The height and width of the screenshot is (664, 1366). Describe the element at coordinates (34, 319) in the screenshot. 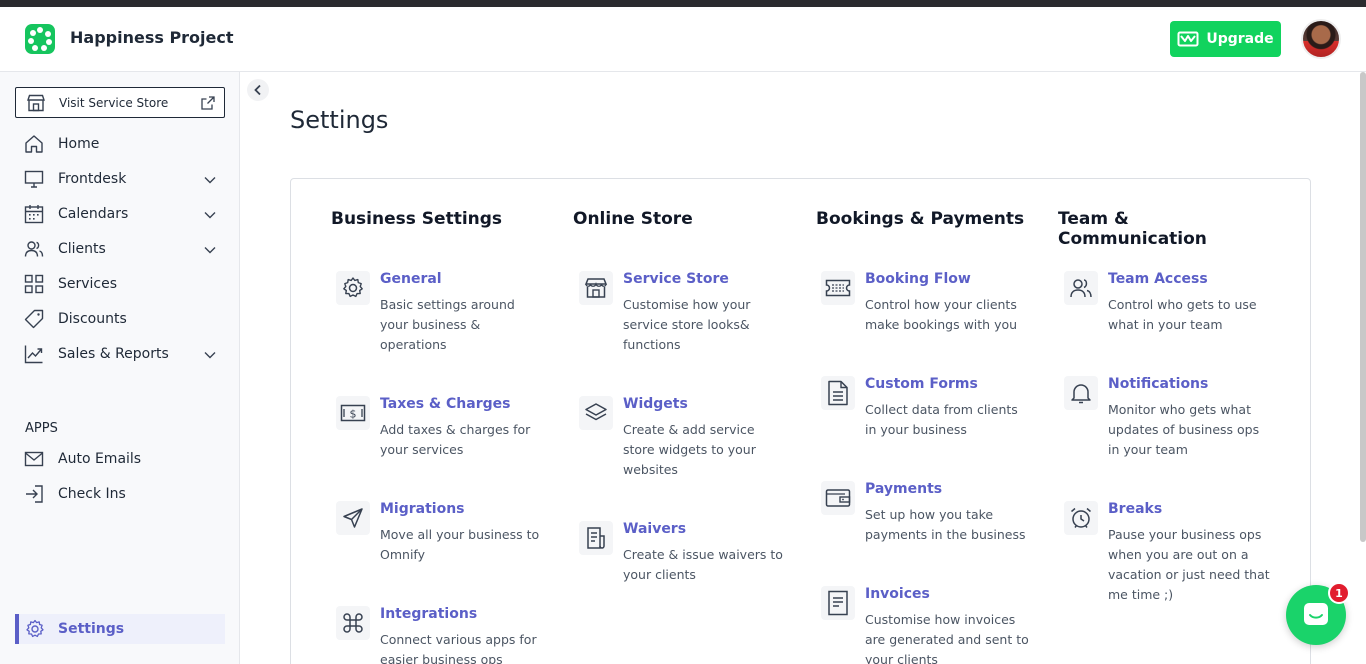

I see `tag-icon` at that location.